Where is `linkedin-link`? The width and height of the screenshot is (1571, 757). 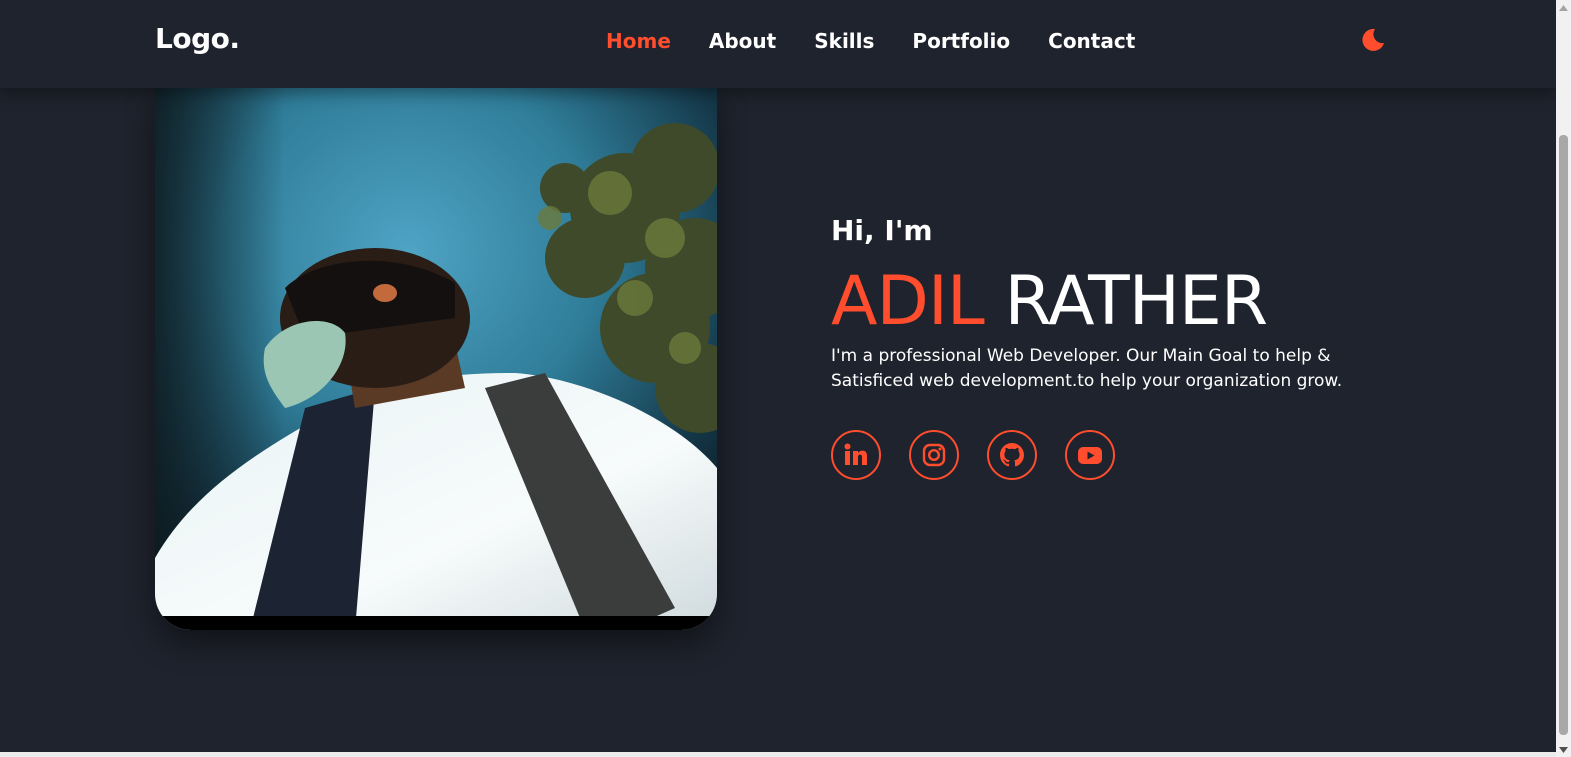
linkedin-link is located at coordinates (856, 455).